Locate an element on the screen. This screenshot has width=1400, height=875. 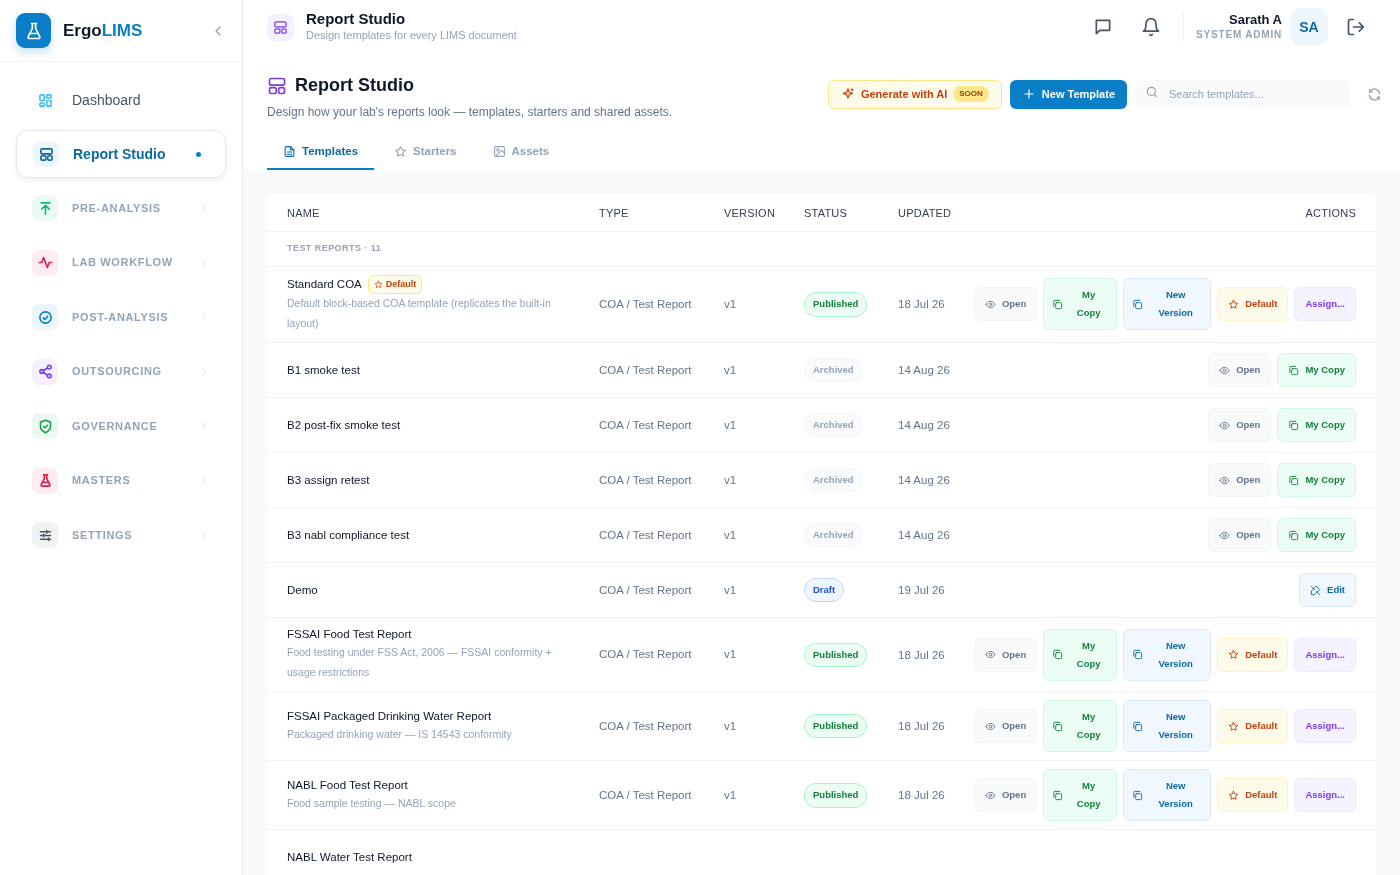
sidebar-item: OUTSOURCING is located at coordinates (121, 371).